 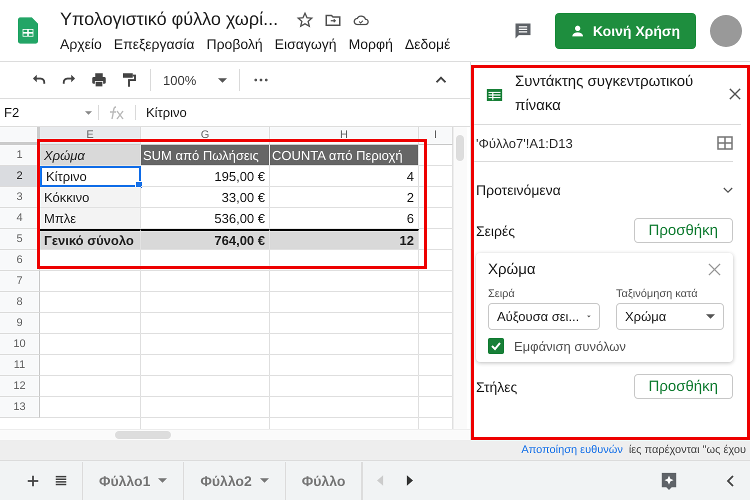 What do you see at coordinates (494, 95) in the screenshot?
I see `table-icon` at bounding box center [494, 95].